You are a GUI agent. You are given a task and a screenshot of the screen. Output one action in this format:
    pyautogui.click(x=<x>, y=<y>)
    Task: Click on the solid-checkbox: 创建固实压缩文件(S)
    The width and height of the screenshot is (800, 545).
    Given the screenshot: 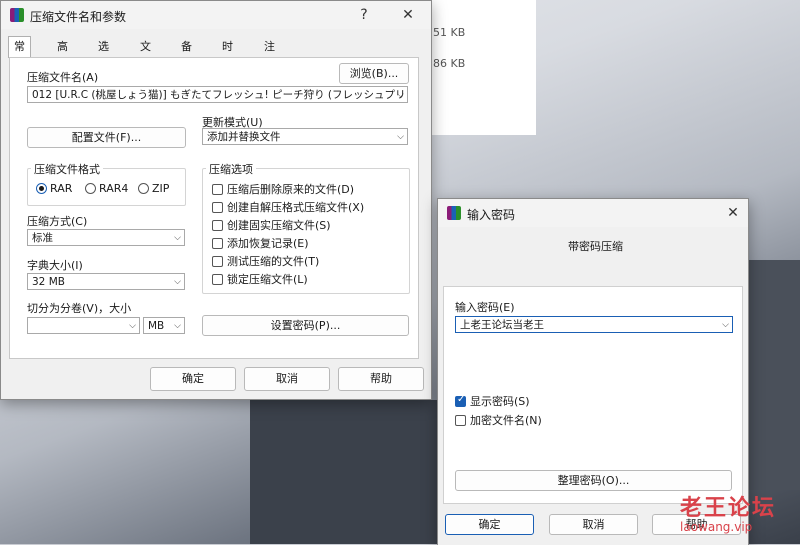 What is the action you would take?
    pyautogui.click(x=271, y=225)
    